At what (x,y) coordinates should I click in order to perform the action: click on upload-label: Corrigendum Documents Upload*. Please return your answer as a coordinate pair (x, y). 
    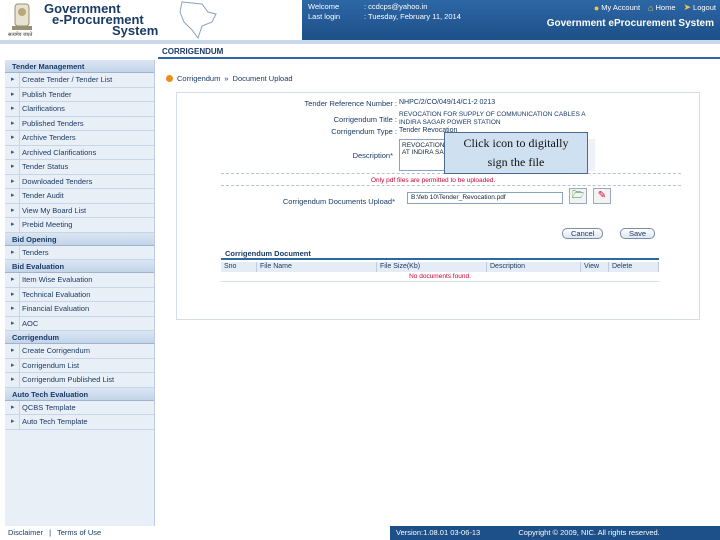
    Looking at the image, I should click on (338, 201).